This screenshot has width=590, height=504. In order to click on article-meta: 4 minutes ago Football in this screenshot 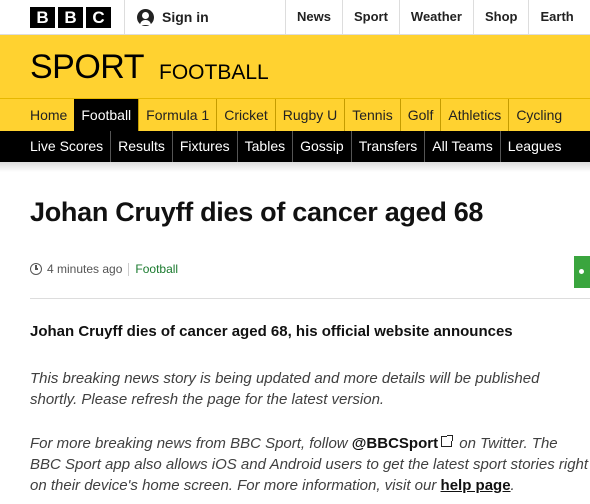, I will do `click(104, 269)`.